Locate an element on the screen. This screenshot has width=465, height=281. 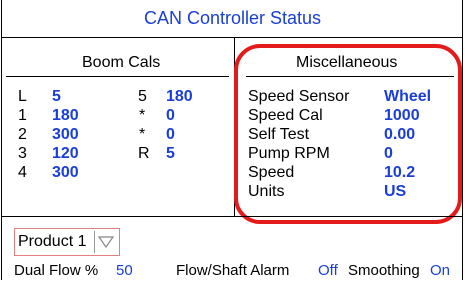
boom-label: L is located at coordinates (22, 96).